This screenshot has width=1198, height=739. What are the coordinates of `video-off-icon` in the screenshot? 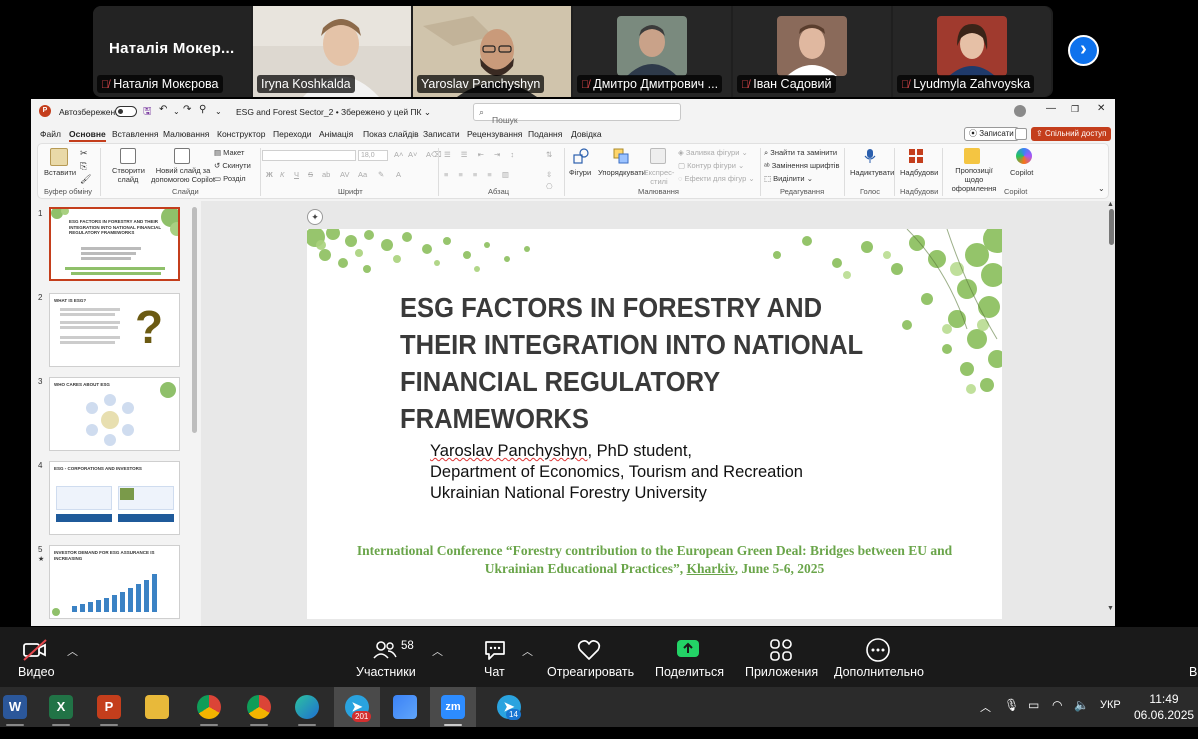 It's located at (35, 650).